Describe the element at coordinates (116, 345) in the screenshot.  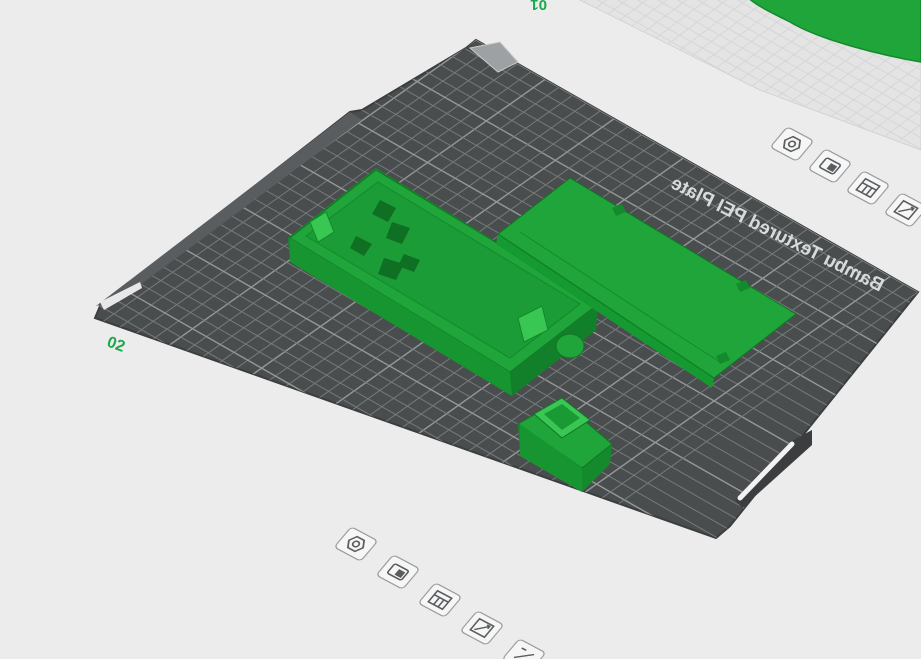
I see `plate-number: 02` at that location.